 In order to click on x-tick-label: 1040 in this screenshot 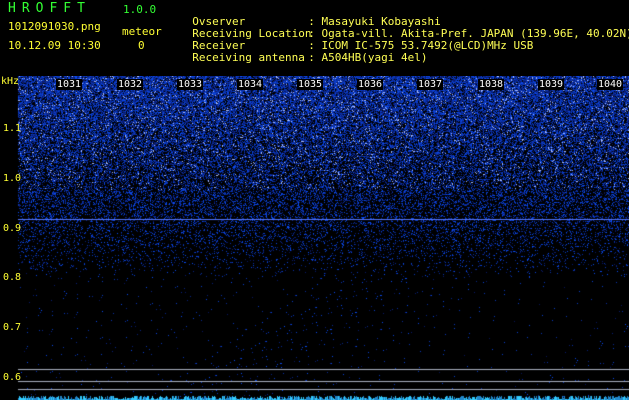, I will do `click(610, 84)`.